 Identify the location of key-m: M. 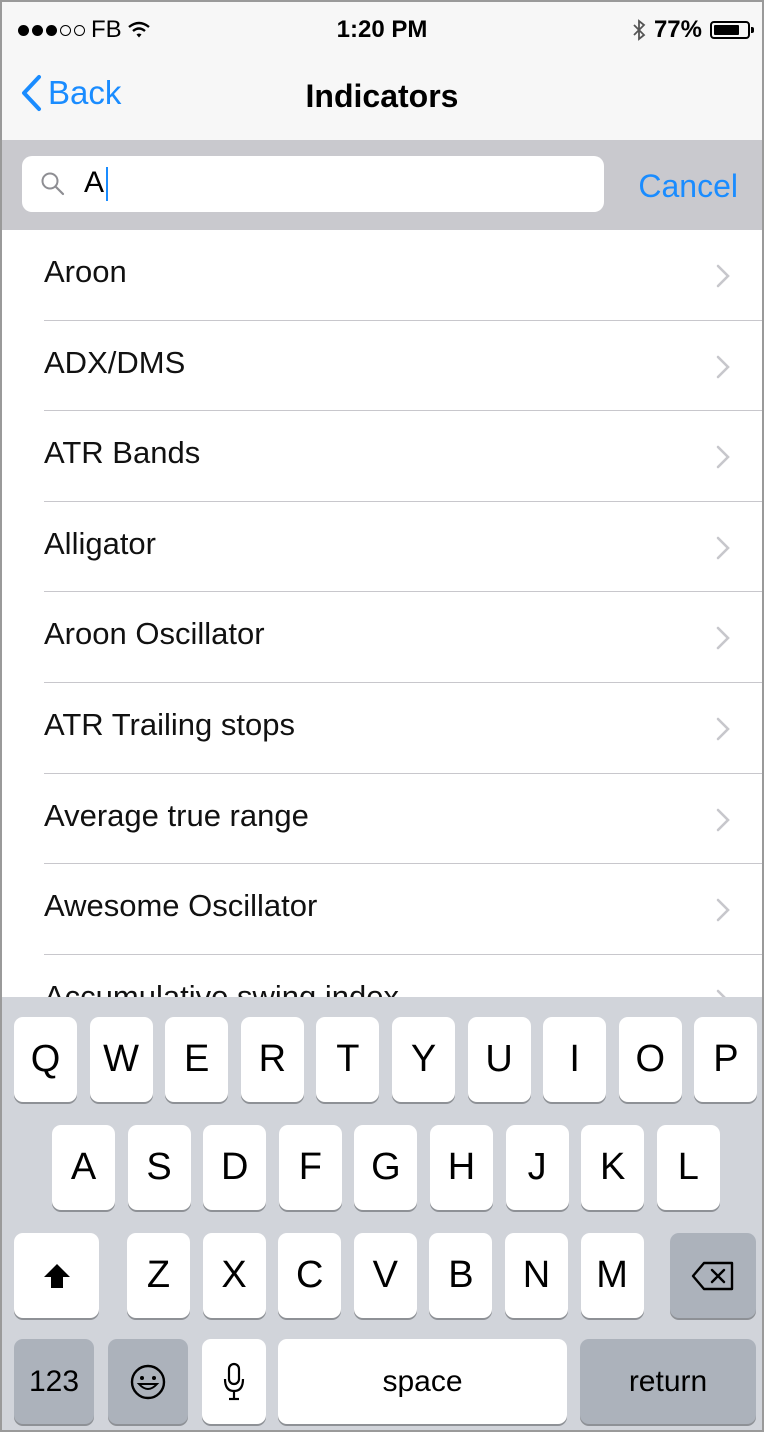
(612, 1275).